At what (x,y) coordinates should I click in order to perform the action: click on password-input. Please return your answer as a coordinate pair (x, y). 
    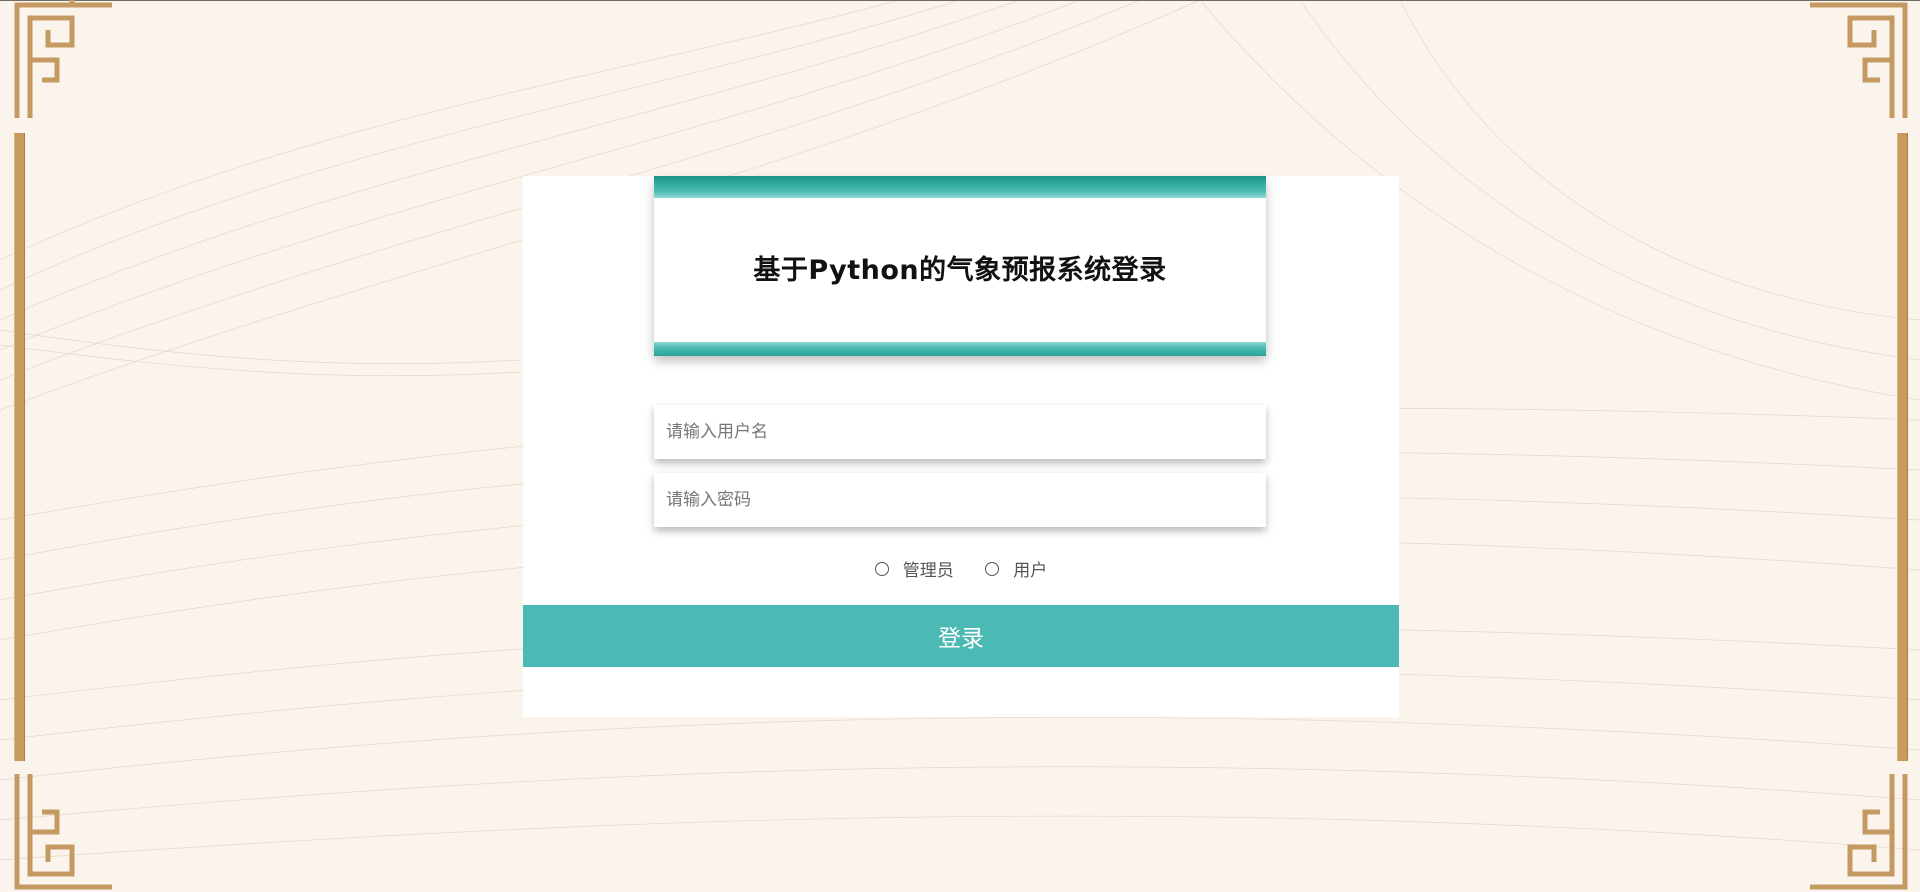
    Looking at the image, I should click on (960, 500).